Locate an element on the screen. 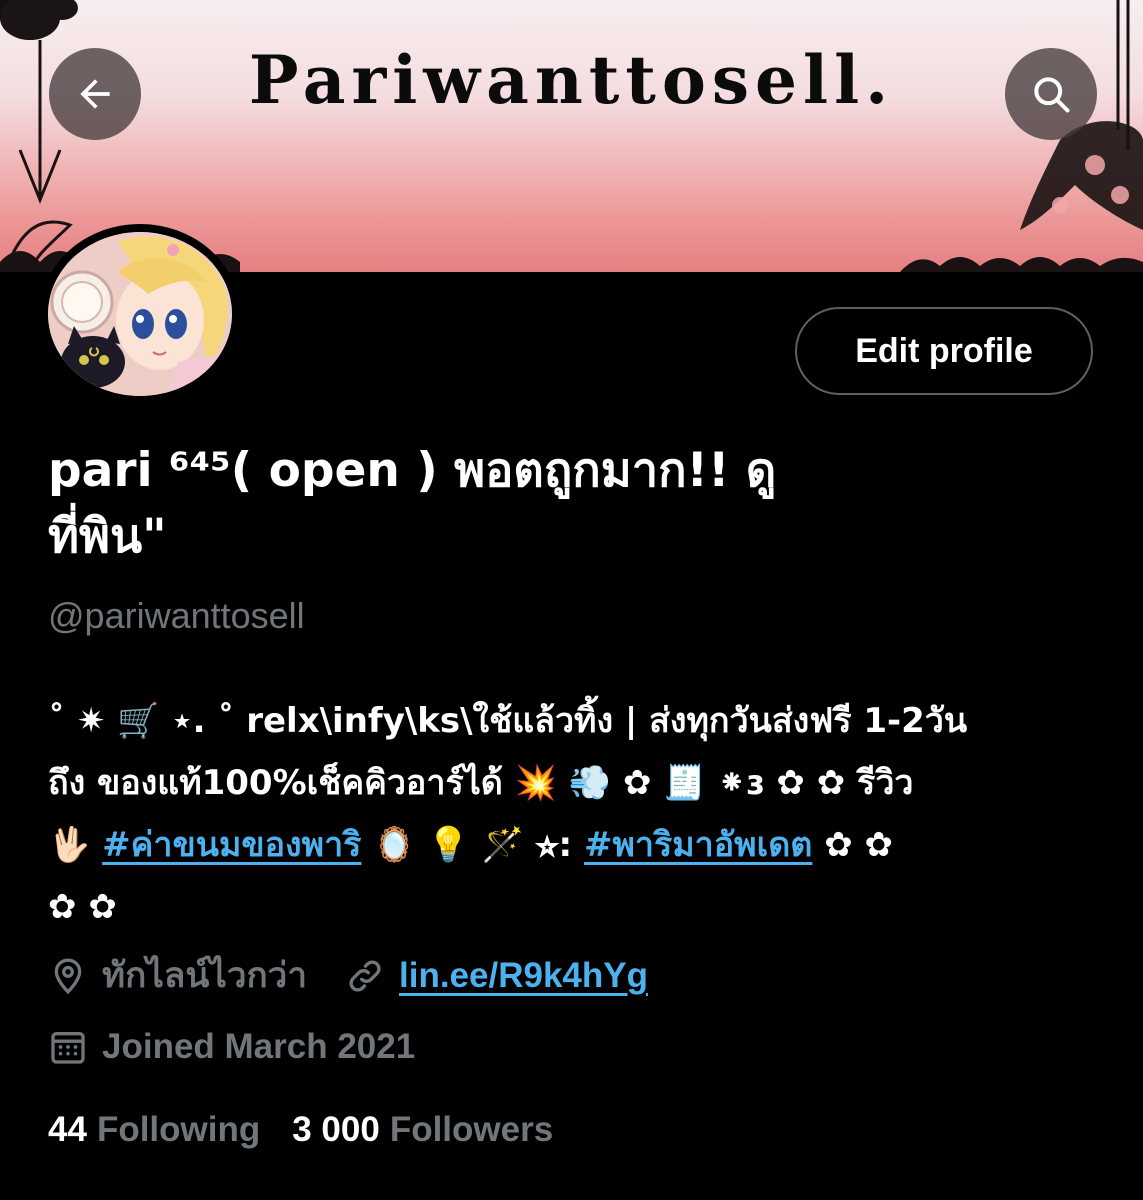 This screenshot has width=1143, height=1200. follow-stats: 44 Following 3 000 Followers is located at coordinates (300, 1130).